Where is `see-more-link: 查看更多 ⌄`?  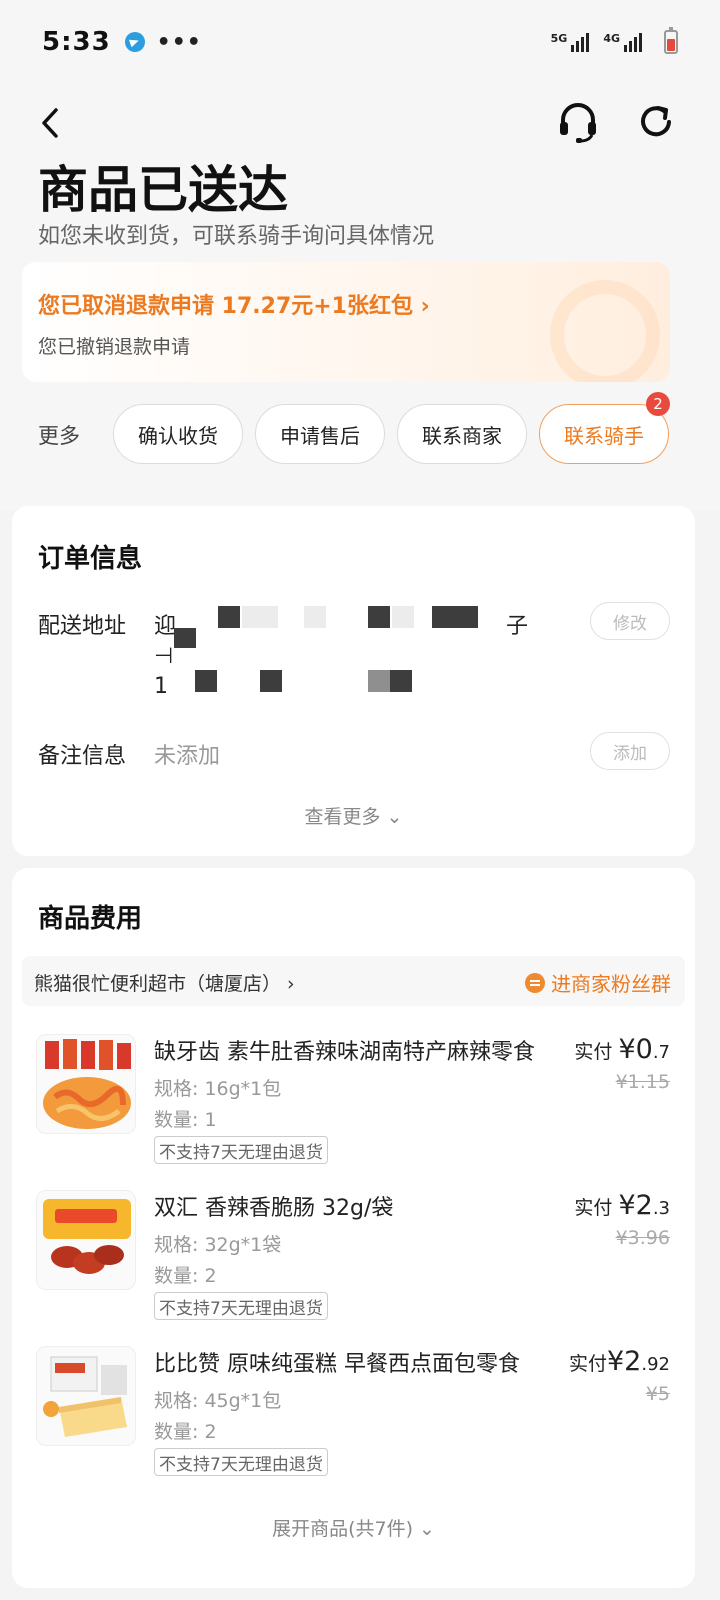 see-more-link: 查看更多 ⌄ is located at coordinates (353, 815).